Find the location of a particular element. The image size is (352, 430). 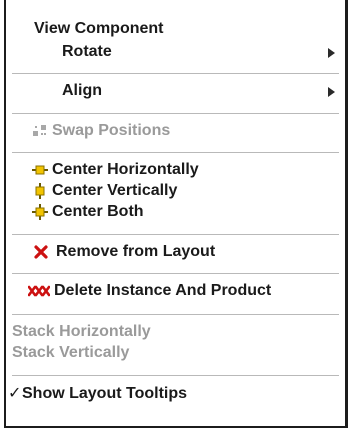

menu-item-remove-from-layout: Remove from Layout is located at coordinates (175, 252).